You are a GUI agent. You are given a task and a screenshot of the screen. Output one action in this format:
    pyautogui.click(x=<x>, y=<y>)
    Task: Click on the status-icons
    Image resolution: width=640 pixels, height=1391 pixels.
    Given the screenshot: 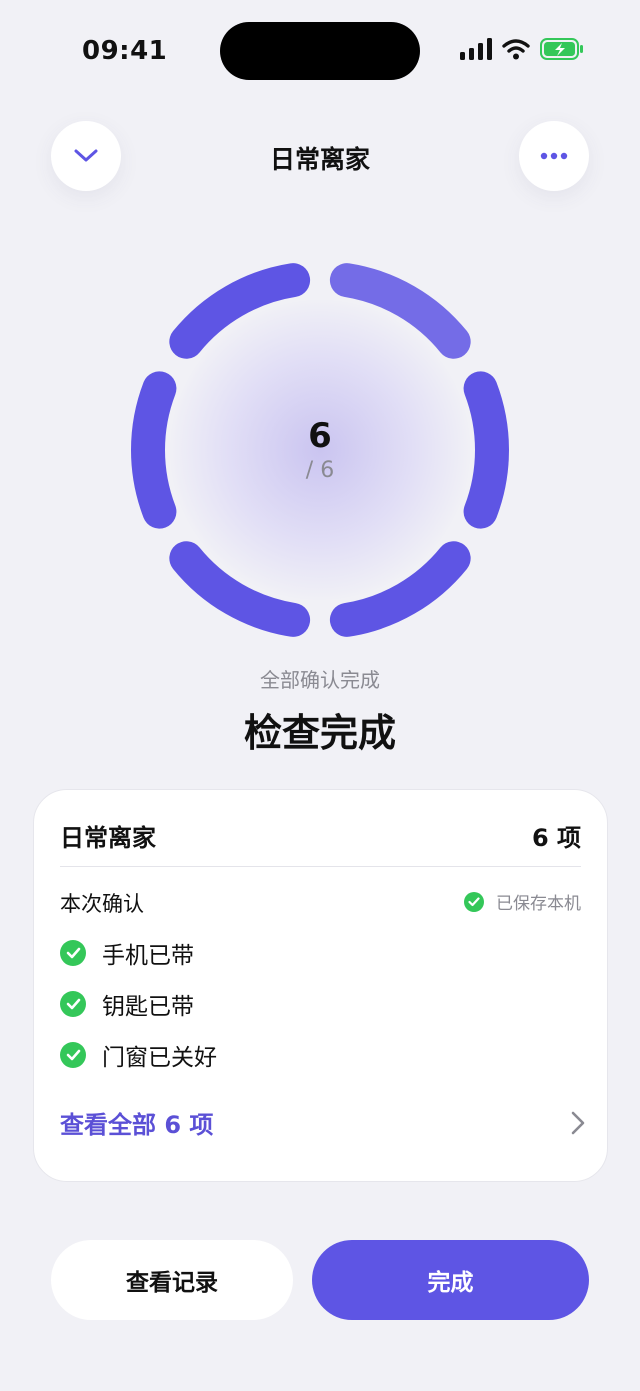 What is the action you would take?
    pyautogui.click(x=522, y=51)
    